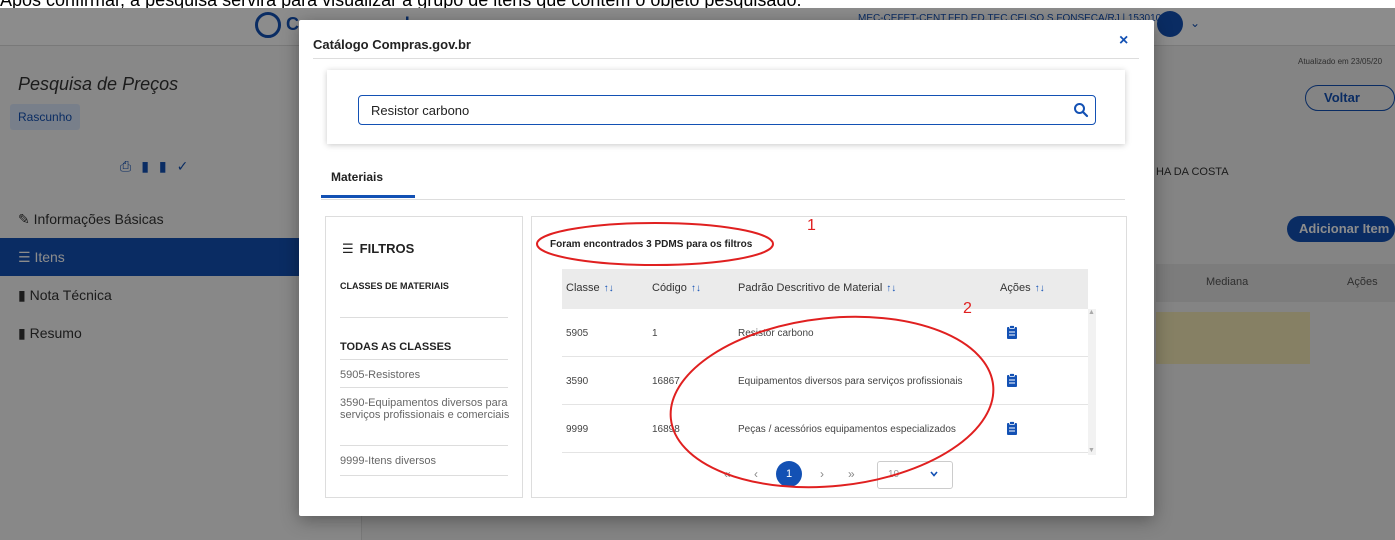 Image resolution: width=1395 pixels, height=540 pixels. I want to click on filter-lines-icon: ☰, so click(348, 248).